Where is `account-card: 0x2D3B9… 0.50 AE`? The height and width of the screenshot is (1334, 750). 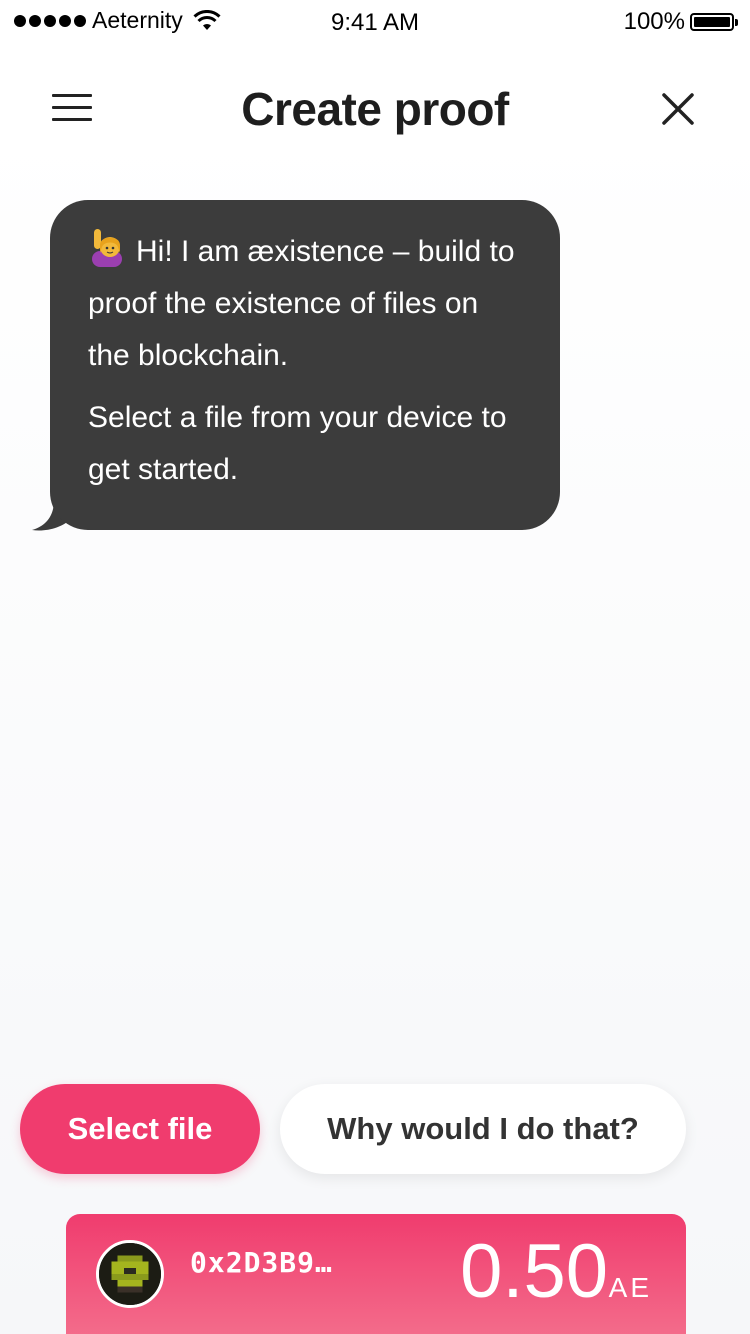
account-card: 0x2D3B9… 0.50 AE is located at coordinates (376, 1274).